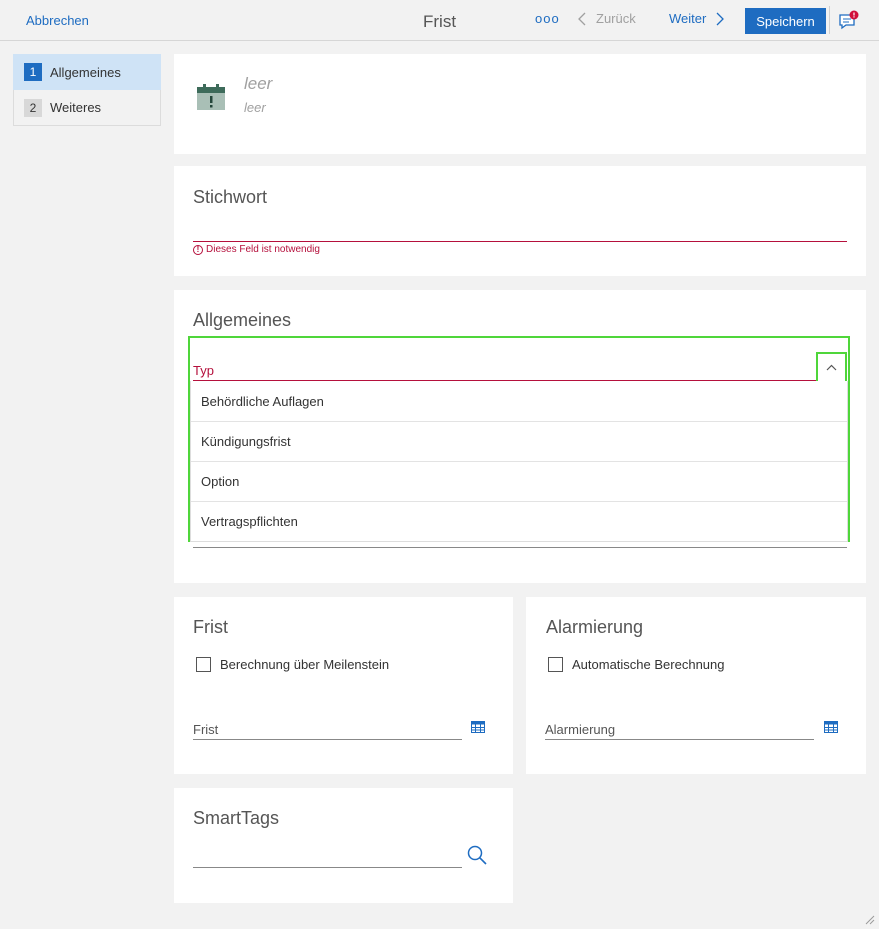  Describe the element at coordinates (785, 21) in the screenshot. I see `save-button: Speichern` at that location.